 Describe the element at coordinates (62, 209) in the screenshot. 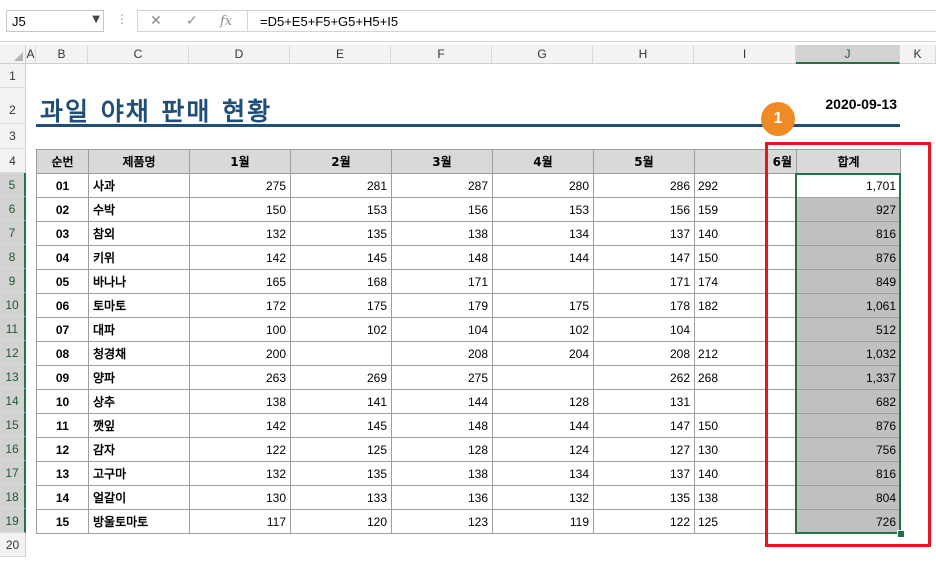

I see `table-cell: 02` at that location.